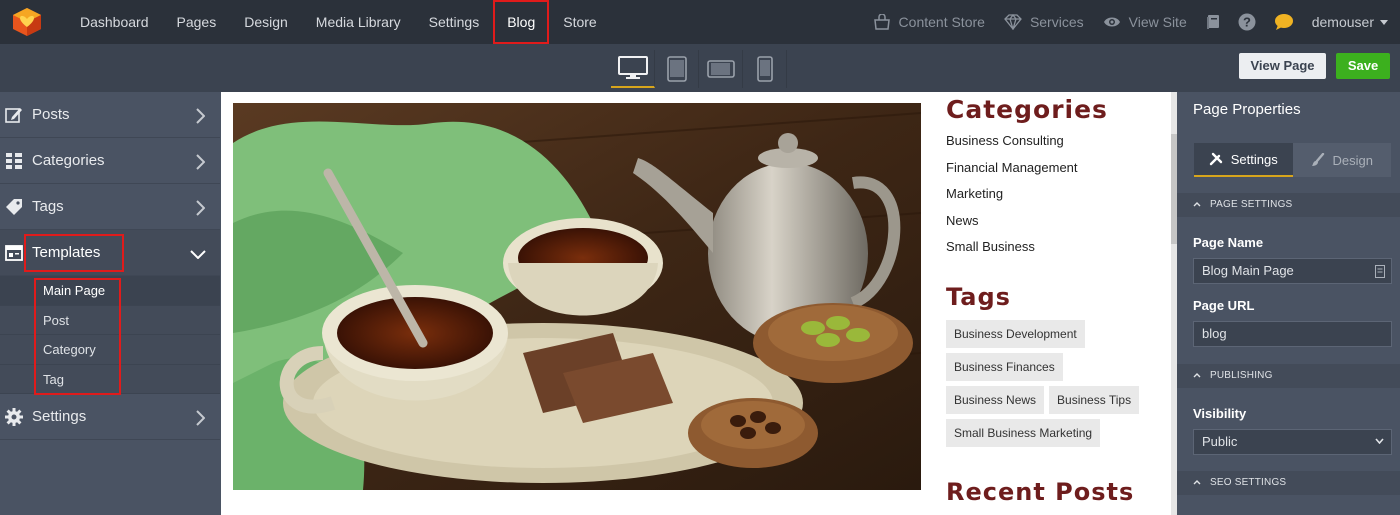 This screenshot has height=515, width=1400. What do you see at coordinates (77, 336) in the screenshot?
I see `submenu-highlight` at bounding box center [77, 336].